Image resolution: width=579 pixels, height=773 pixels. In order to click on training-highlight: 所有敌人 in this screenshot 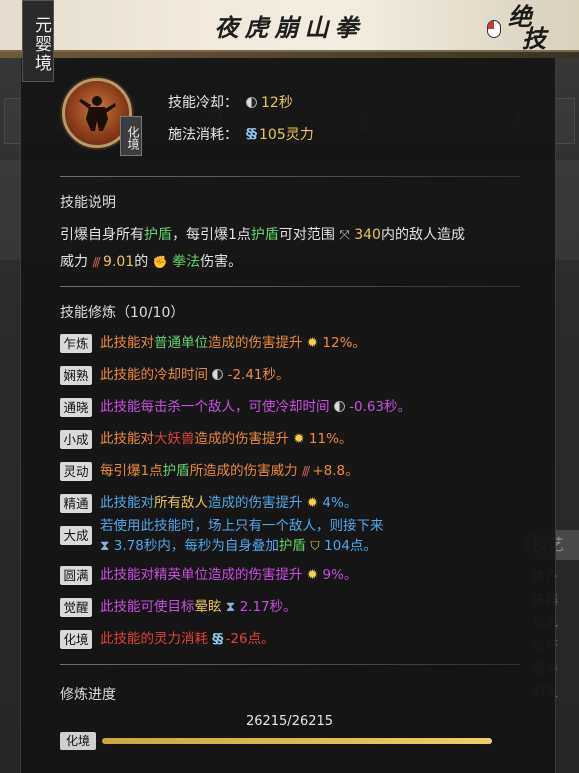, I will do `click(181, 503)`.